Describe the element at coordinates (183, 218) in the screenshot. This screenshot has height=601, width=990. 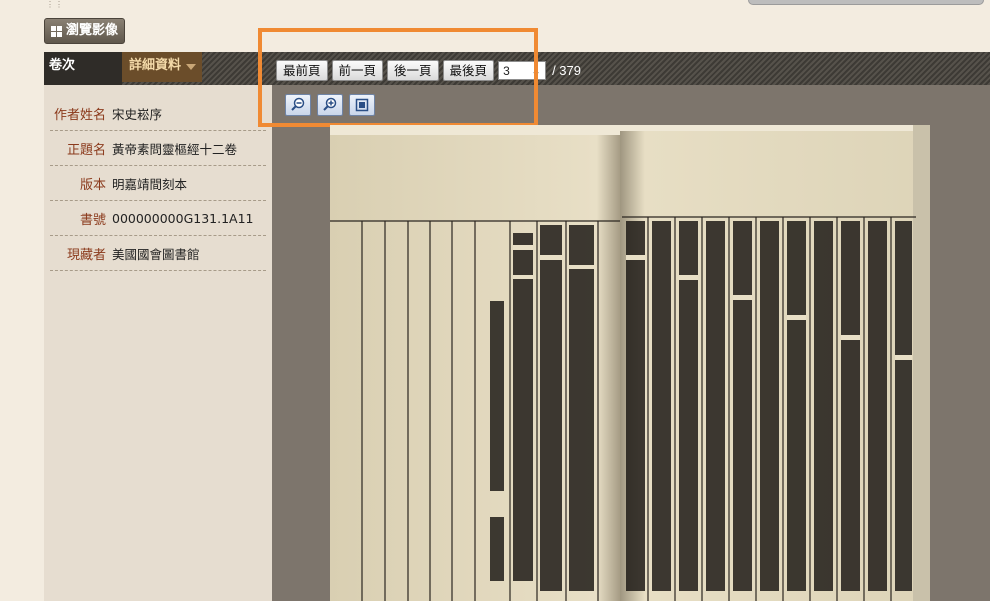
I see `metadata-value: 000000000G131.1A11` at that location.